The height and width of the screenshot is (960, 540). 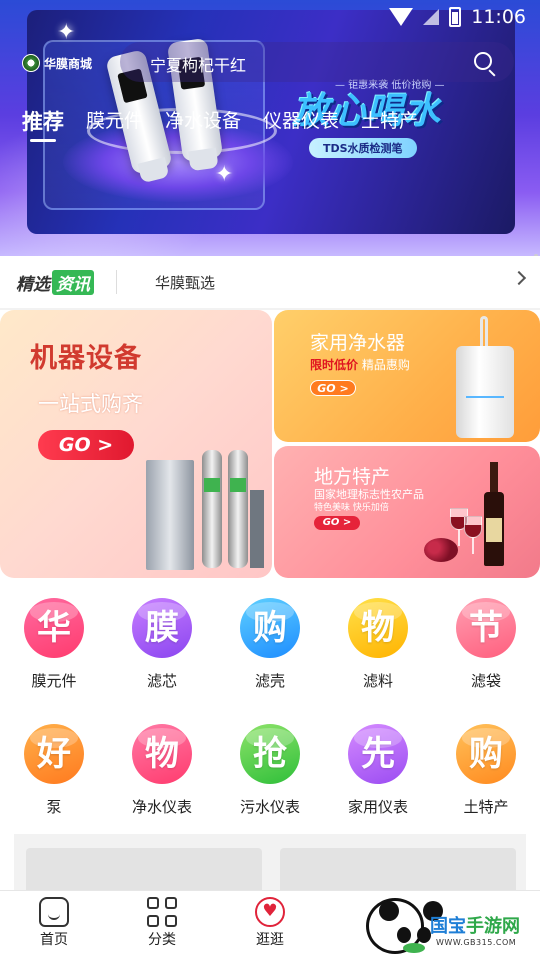 What do you see at coordinates (54, 628) in the screenshot?
I see `category-bubble-icon: 华` at bounding box center [54, 628].